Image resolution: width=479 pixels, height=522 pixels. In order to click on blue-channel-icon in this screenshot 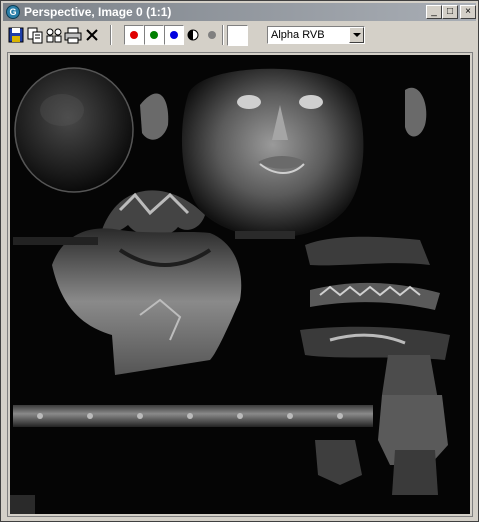, I will do `click(174, 35)`.